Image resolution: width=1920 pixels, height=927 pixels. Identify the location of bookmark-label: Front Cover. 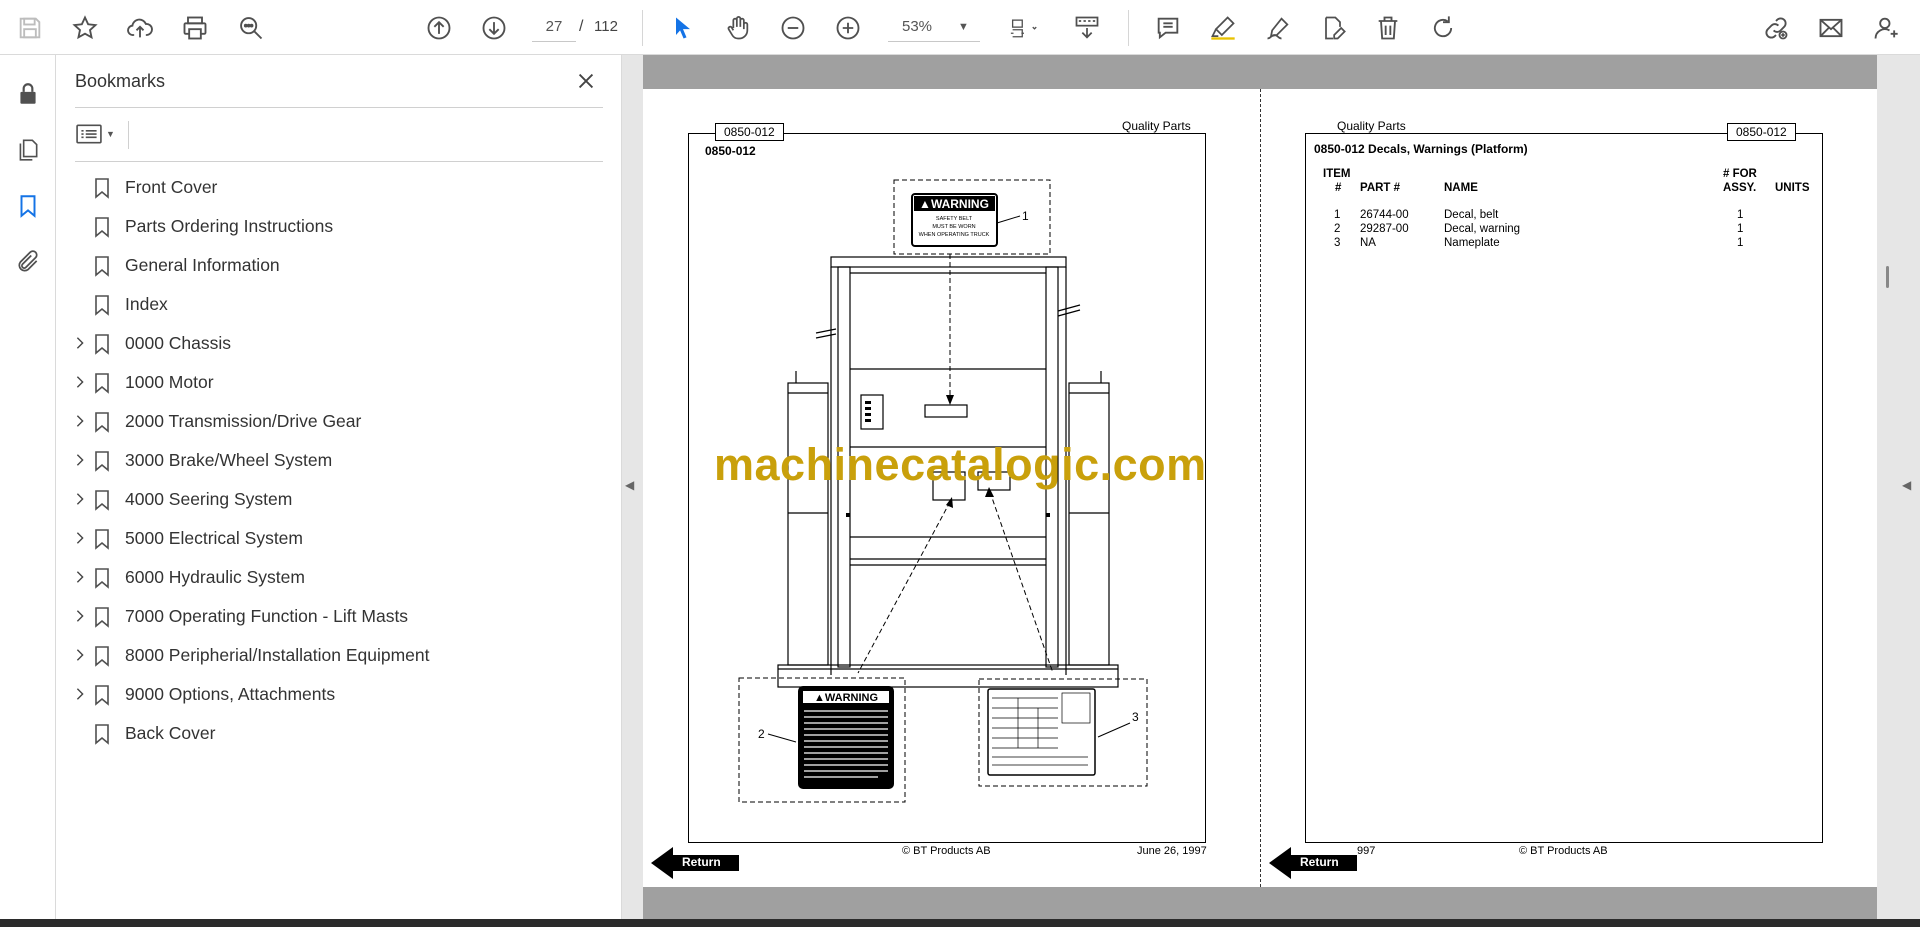
(171, 187).